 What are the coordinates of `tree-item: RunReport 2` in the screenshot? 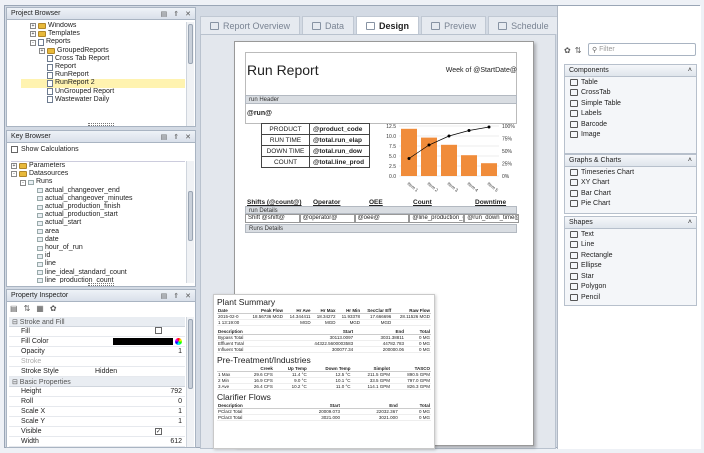 It's located at (103, 83).